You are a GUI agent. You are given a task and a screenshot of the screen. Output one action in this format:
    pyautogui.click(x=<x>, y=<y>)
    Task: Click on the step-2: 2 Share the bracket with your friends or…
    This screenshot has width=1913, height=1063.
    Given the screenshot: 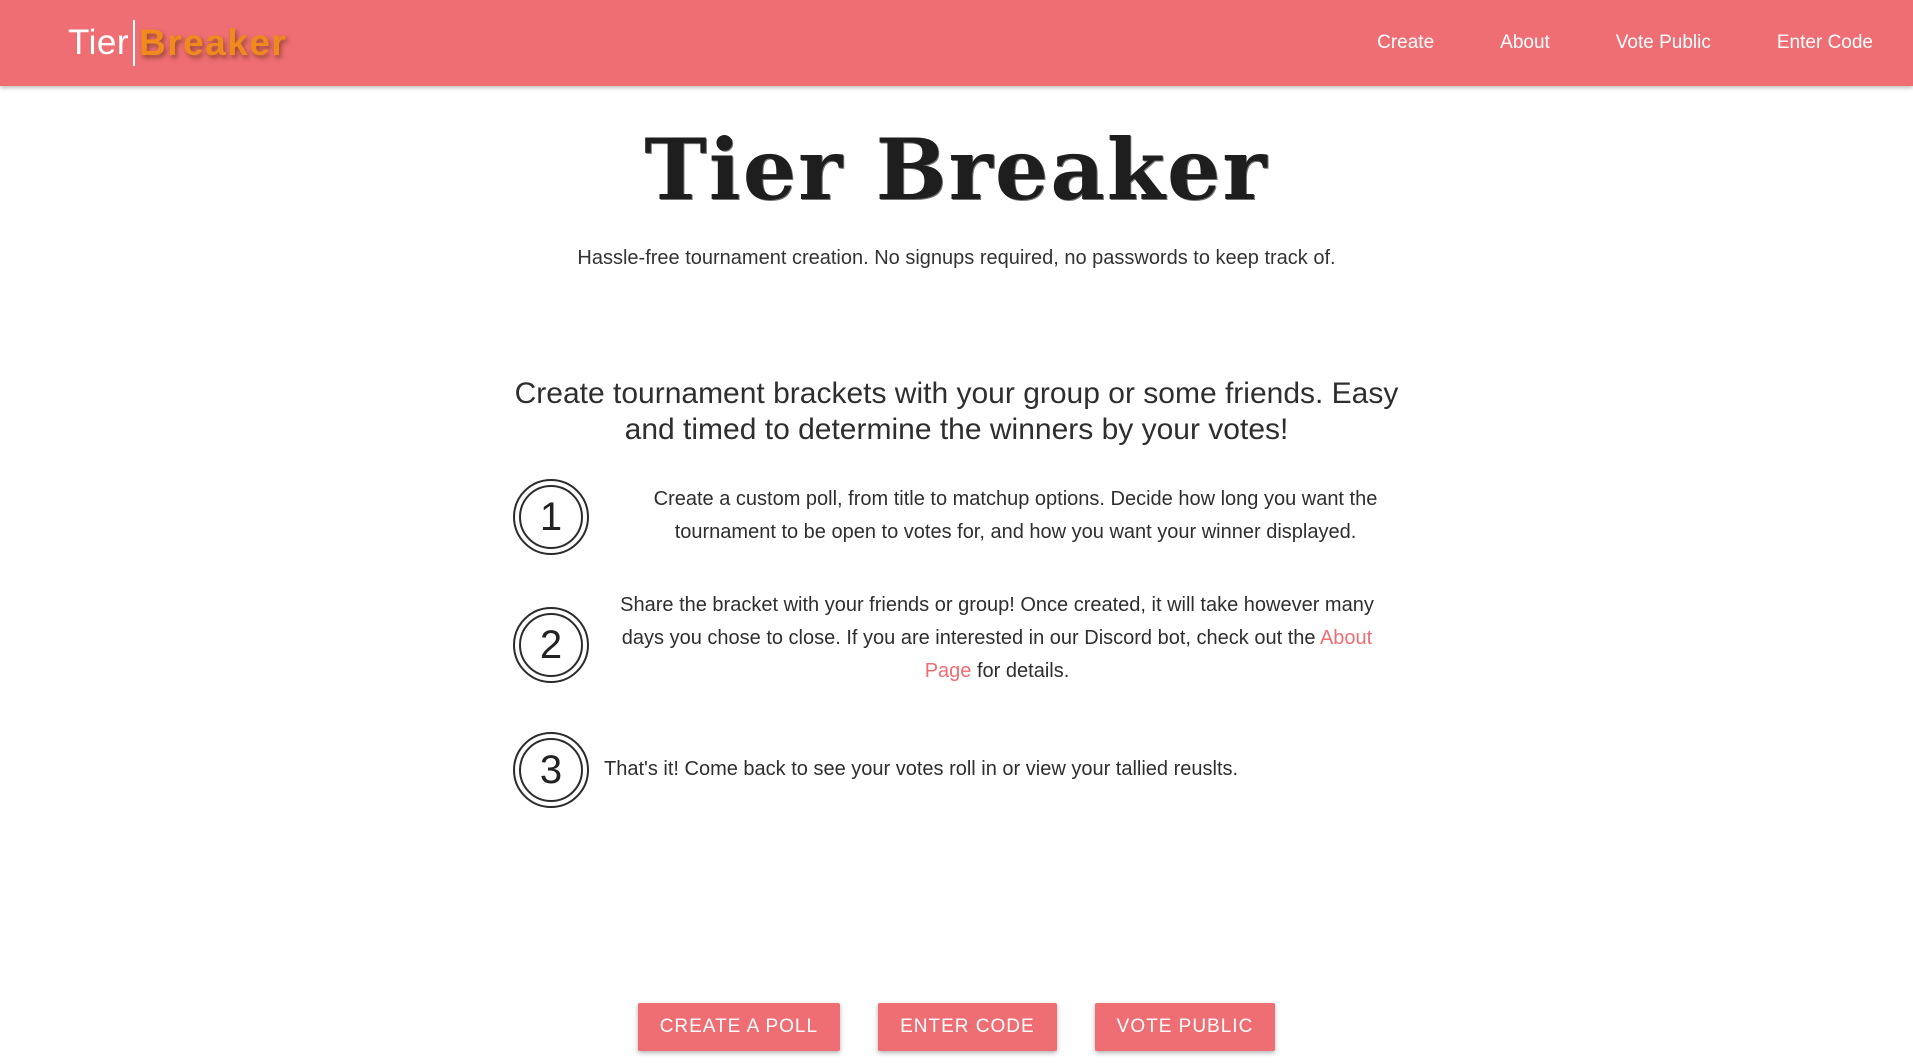 What is the action you would take?
    pyautogui.click(x=953, y=638)
    